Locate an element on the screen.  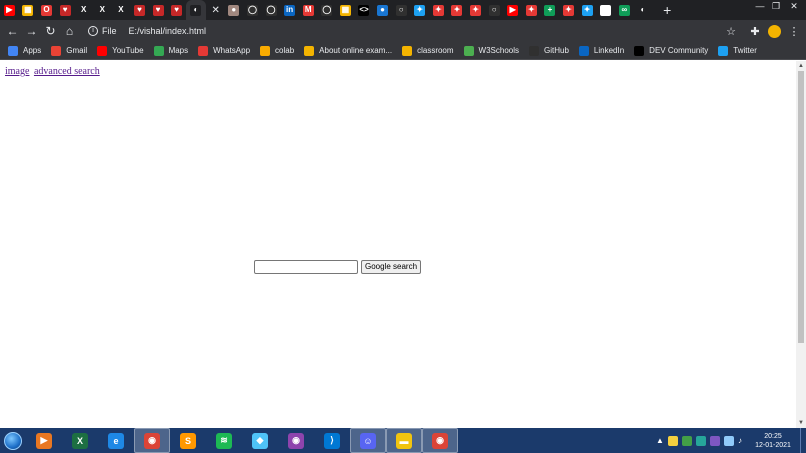
taskbar-app: X is located at coordinates (80, 440).